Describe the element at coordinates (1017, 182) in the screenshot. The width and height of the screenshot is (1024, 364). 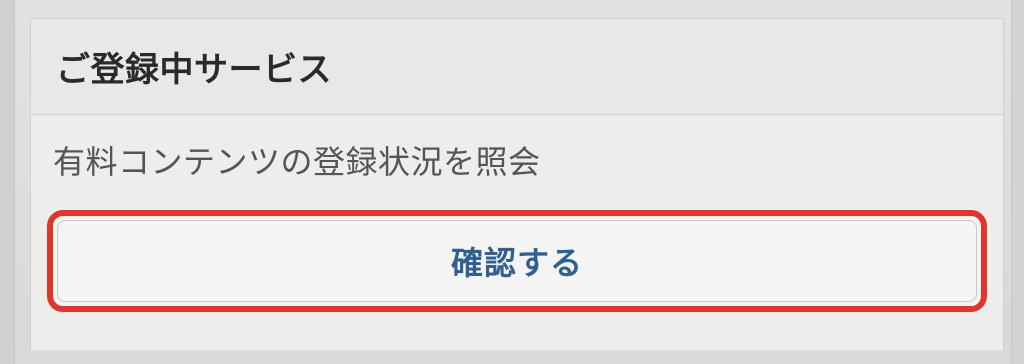
I see `right-gutter` at that location.